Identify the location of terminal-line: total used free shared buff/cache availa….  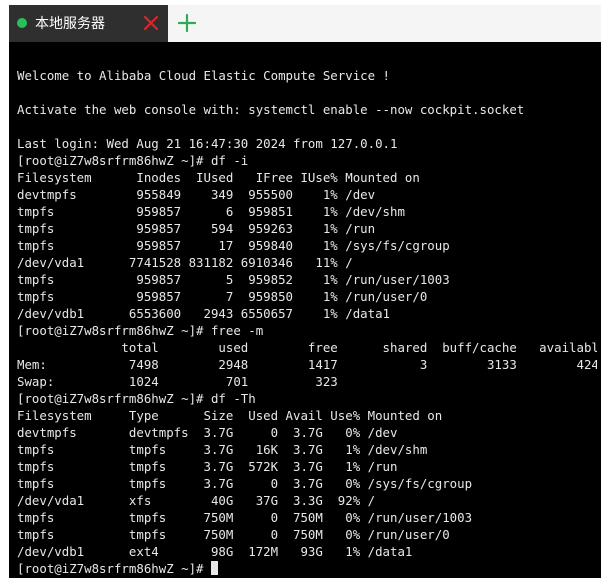
(307, 347).